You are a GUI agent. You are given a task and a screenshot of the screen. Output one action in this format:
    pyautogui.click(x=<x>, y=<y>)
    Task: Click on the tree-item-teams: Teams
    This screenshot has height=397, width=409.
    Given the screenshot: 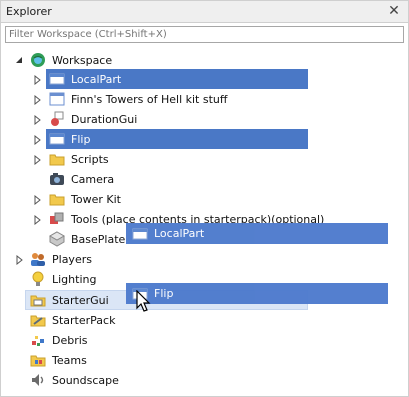 What is the action you would take?
    pyautogui.click(x=58, y=360)
    